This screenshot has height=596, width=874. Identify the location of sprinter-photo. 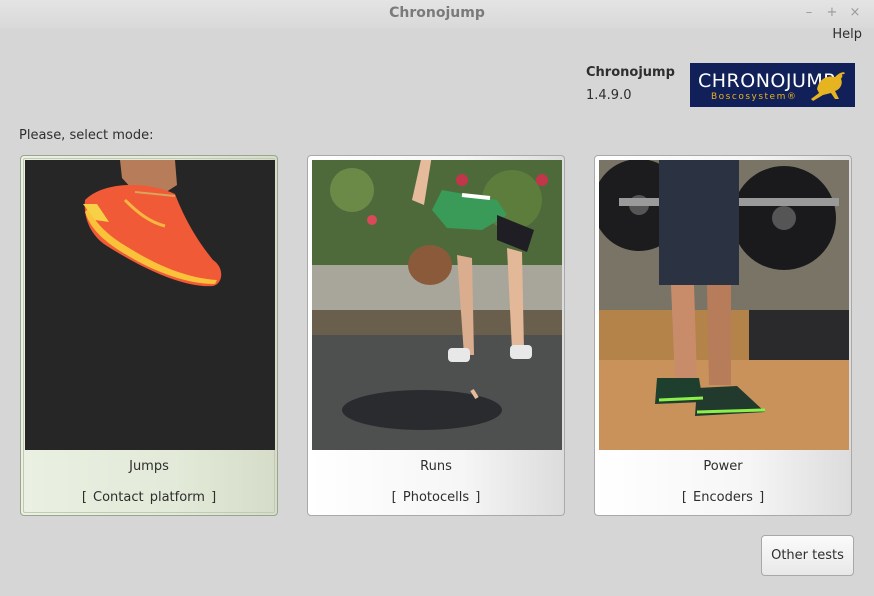
(437, 305).